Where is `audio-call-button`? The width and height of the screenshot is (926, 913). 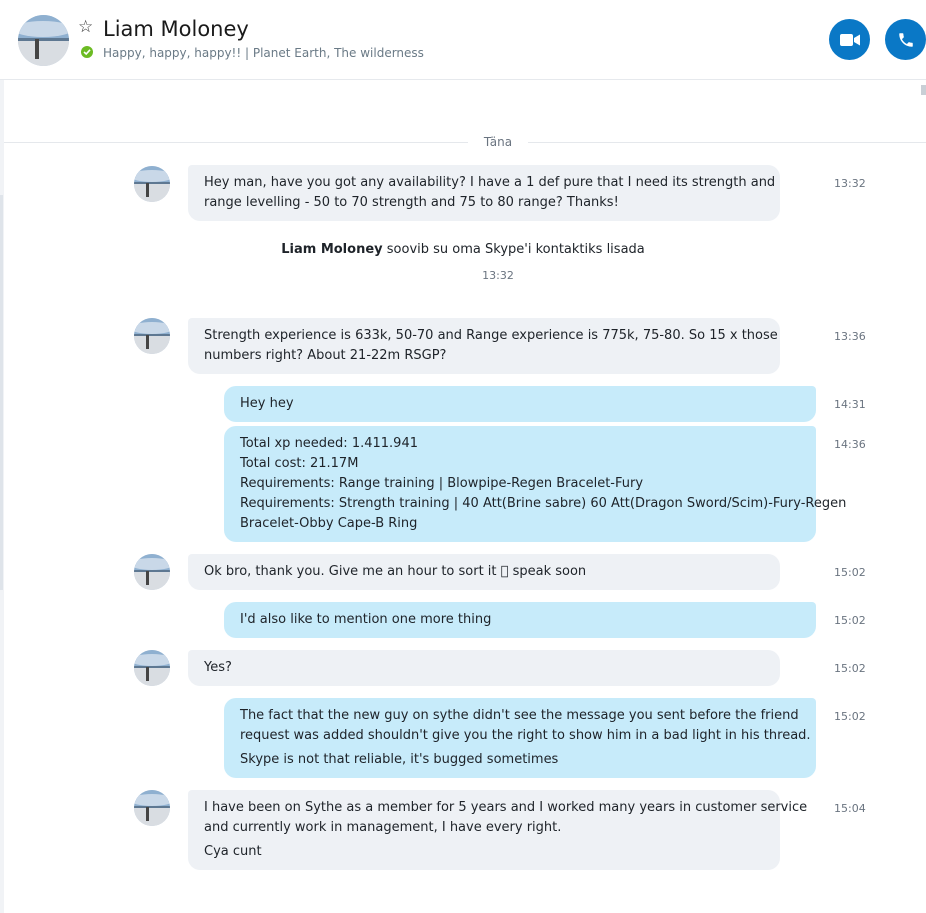 audio-call-button is located at coordinates (905, 39).